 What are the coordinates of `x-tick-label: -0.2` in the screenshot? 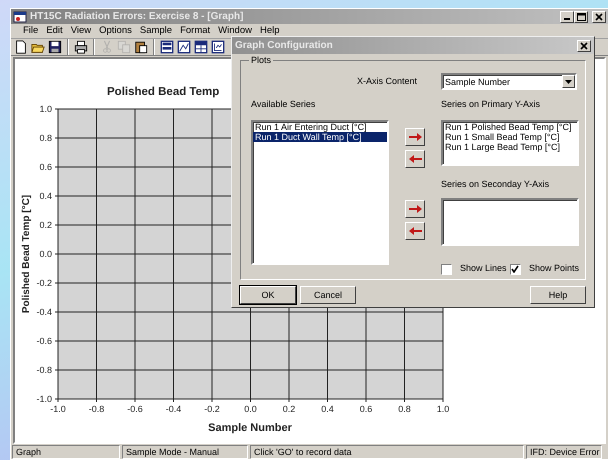 It's located at (212, 409).